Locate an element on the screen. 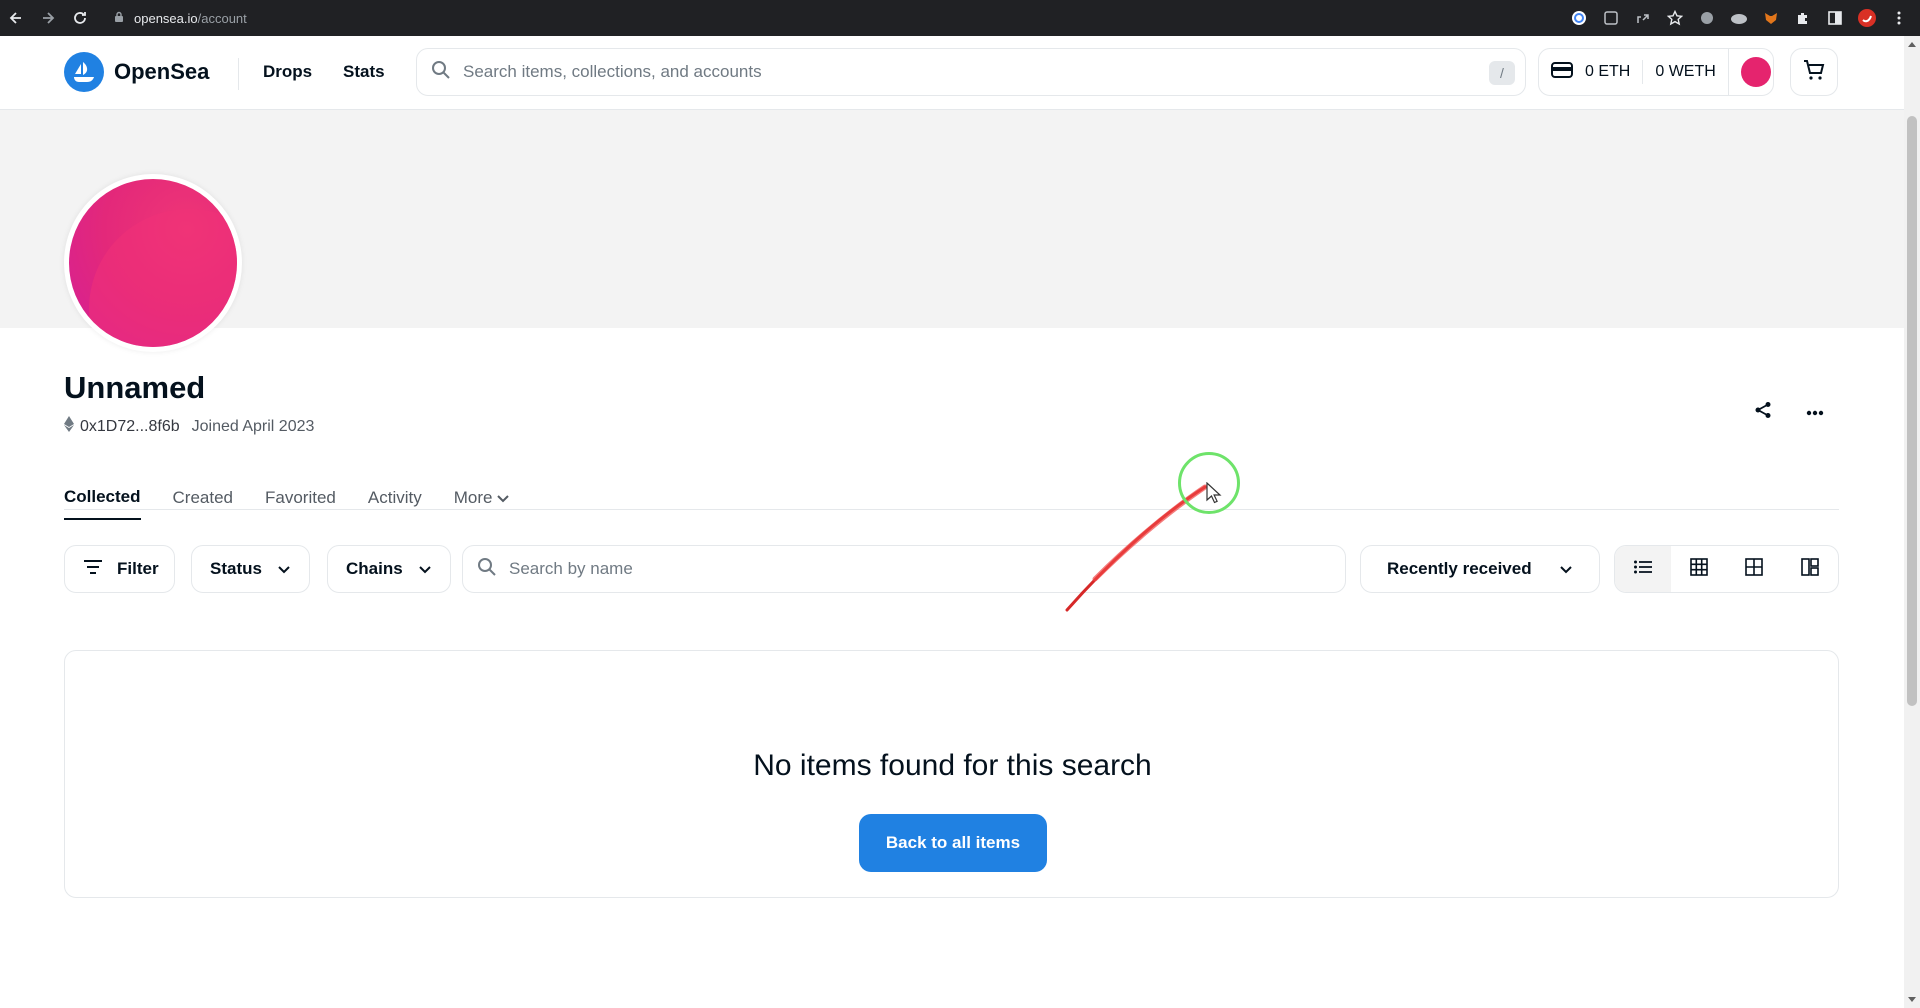  share-icon is located at coordinates (1763, 412).